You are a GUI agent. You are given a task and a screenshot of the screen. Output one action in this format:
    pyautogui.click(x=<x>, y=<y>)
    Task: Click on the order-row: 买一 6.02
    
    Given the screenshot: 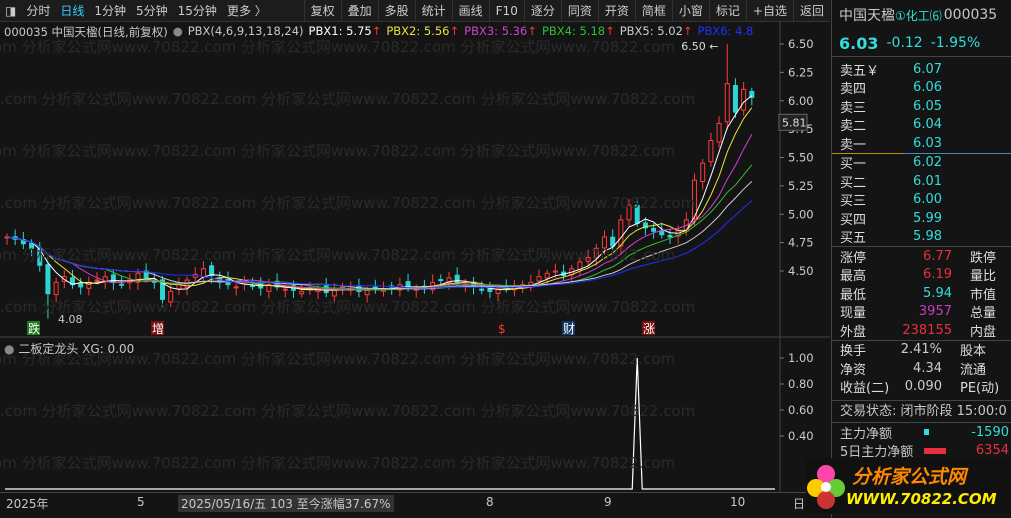 What is the action you would take?
    pyautogui.click(x=921, y=163)
    